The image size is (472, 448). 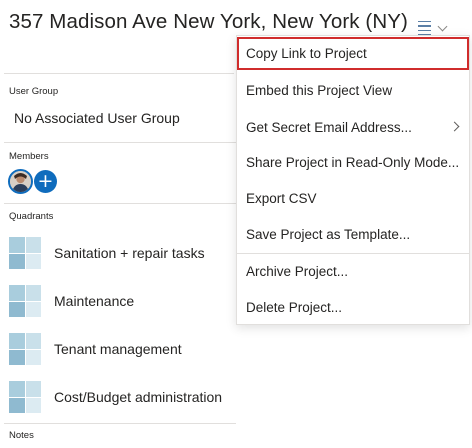 I want to click on members-label: Members, so click(x=29, y=156).